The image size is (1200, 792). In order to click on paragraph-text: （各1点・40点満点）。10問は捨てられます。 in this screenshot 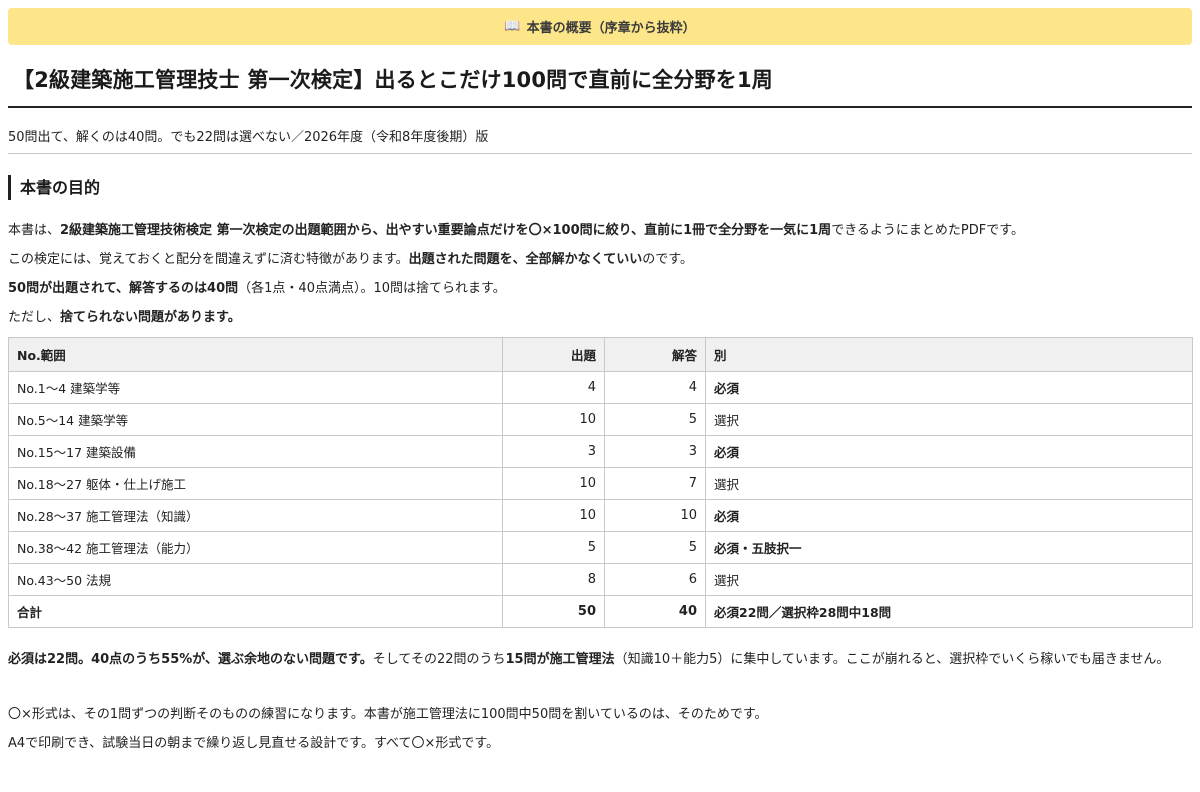, I will do `click(372, 288)`.